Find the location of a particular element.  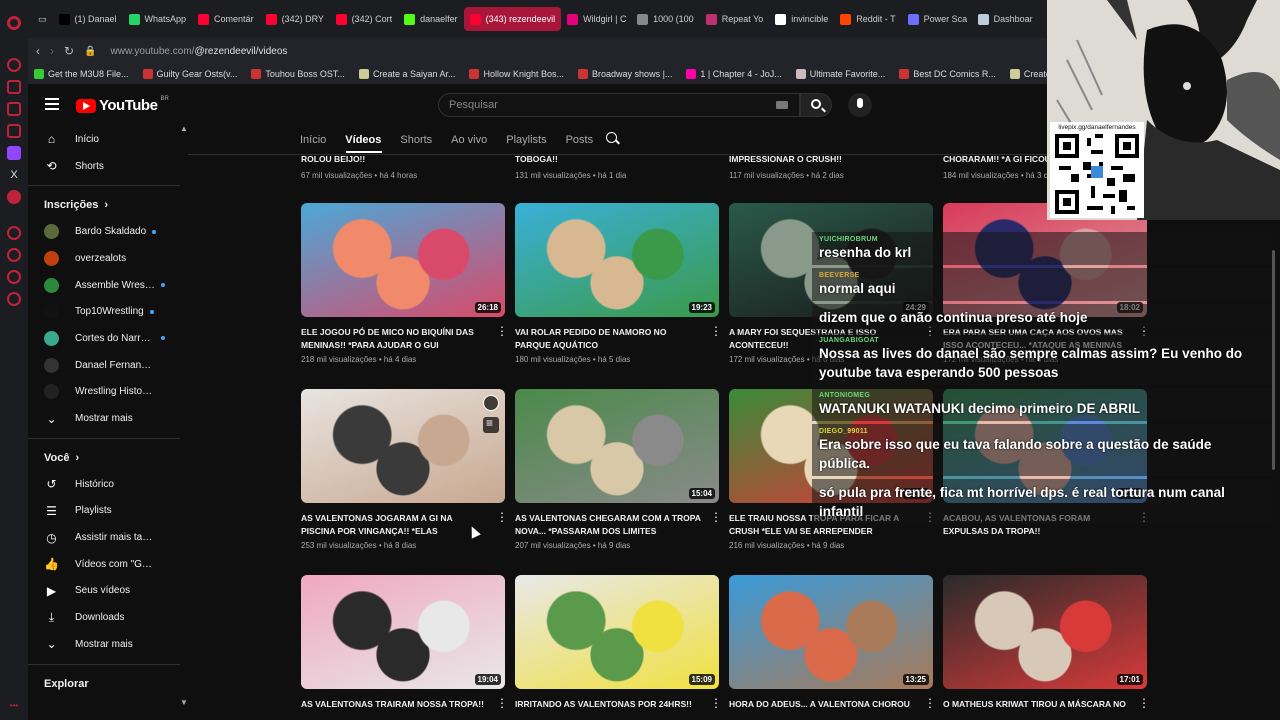

video-title: AS VALENTONAS TRAIRAM NOSSA TROPA!! is located at coordinates (394, 704).